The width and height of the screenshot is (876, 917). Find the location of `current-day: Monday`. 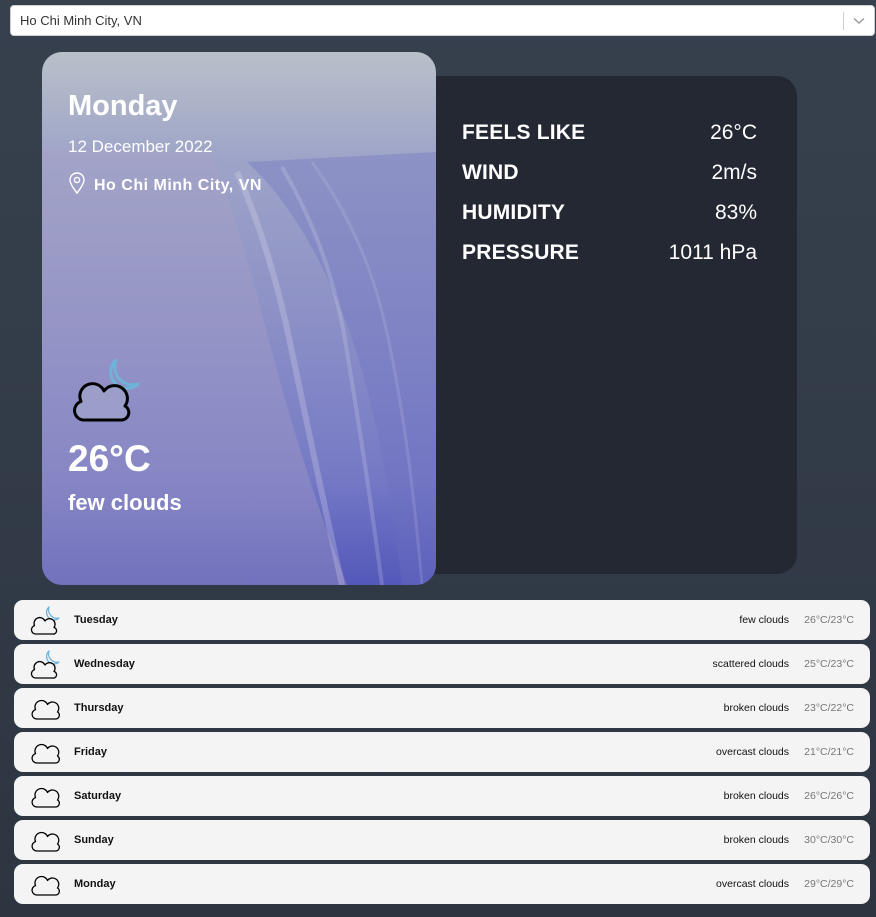

current-day: Monday is located at coordinates (123, 106).